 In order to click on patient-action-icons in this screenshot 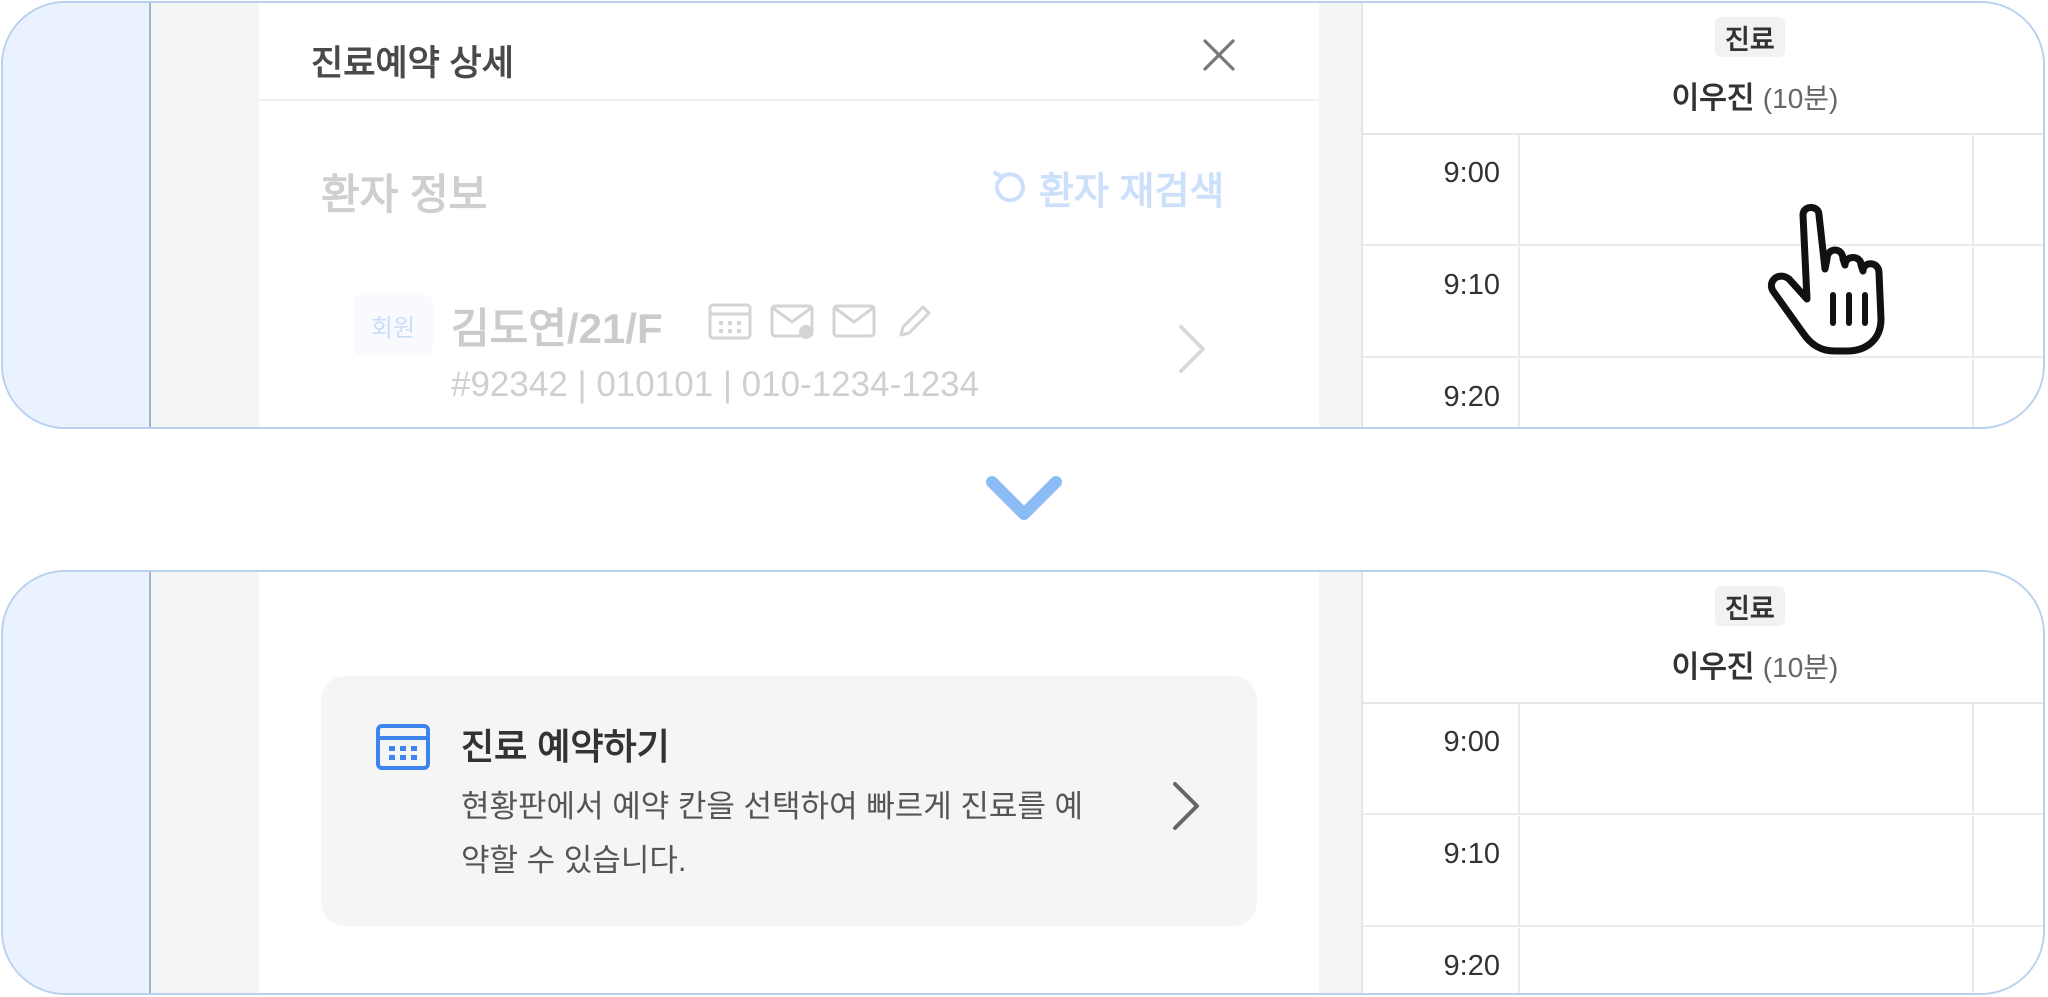, I will do `click(823, 321)`.